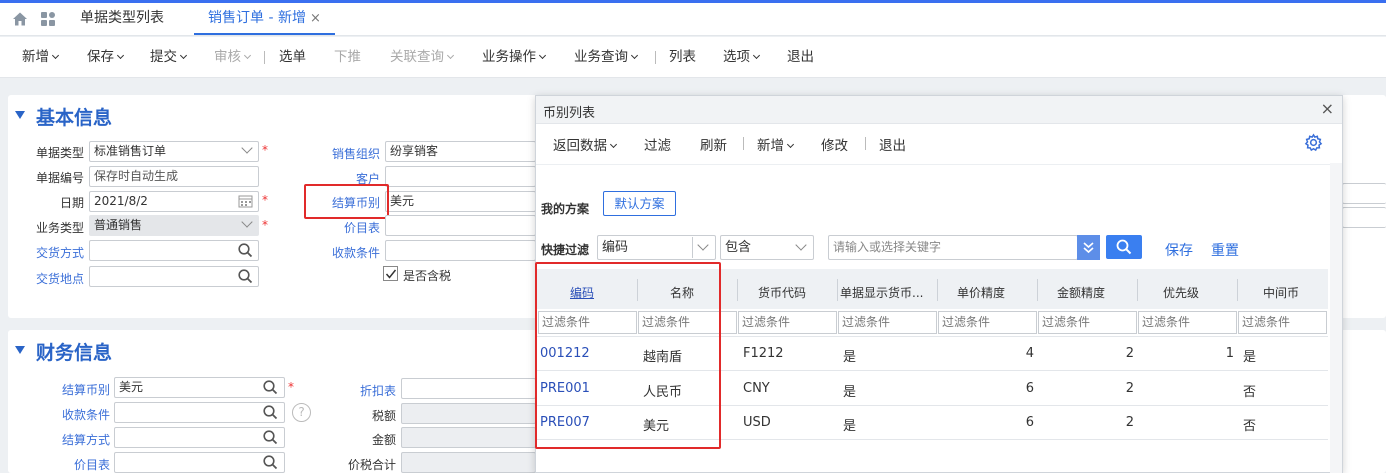 Image resolution: width=1386 pixels, height=473 pixels. What do you see at coordinates (892, 144) in the screenshot?
I see `dialog-exit-button: 退出` at bounding box center [892, 144].